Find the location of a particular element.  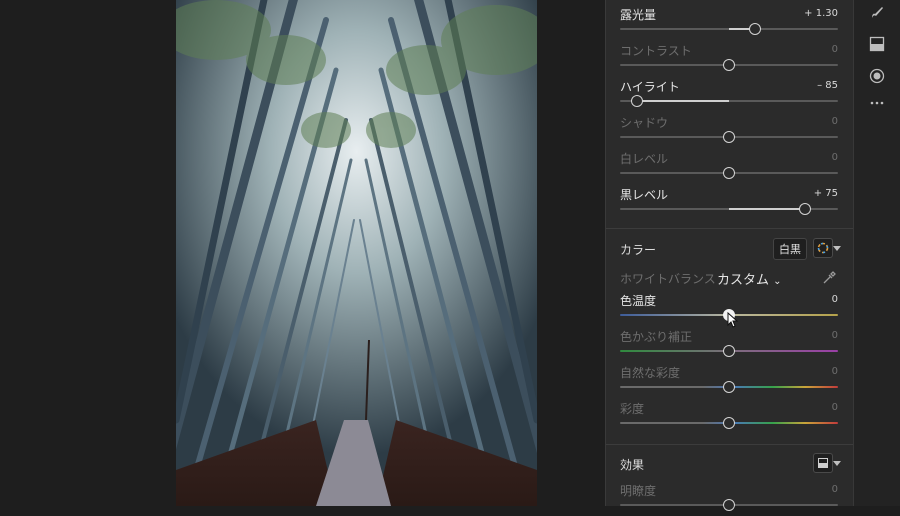

white-balance-row: ホワイトバランス カスタム ⌄ is located at coordinates (729, 279).